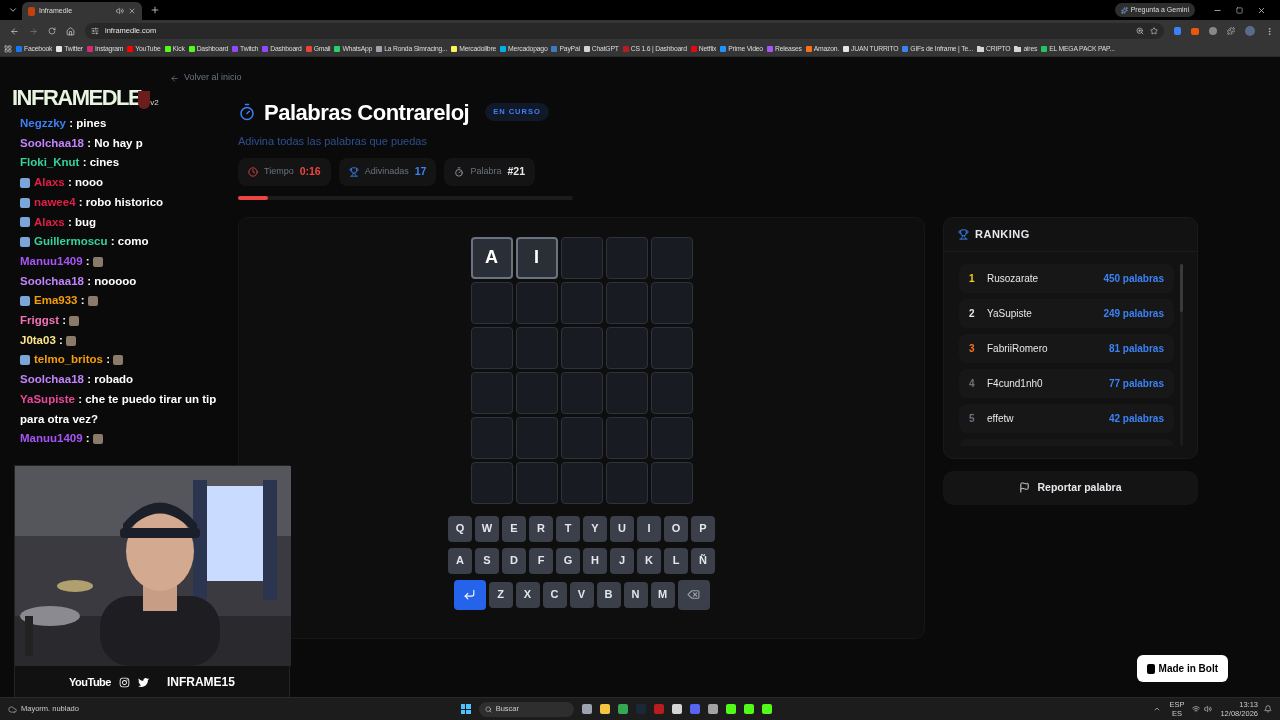 This screenshot has width=1280, height=720. What do you see at coordinates (487, 560) in the screenshot?
I see `key: S` at bounding box center [487, 560].